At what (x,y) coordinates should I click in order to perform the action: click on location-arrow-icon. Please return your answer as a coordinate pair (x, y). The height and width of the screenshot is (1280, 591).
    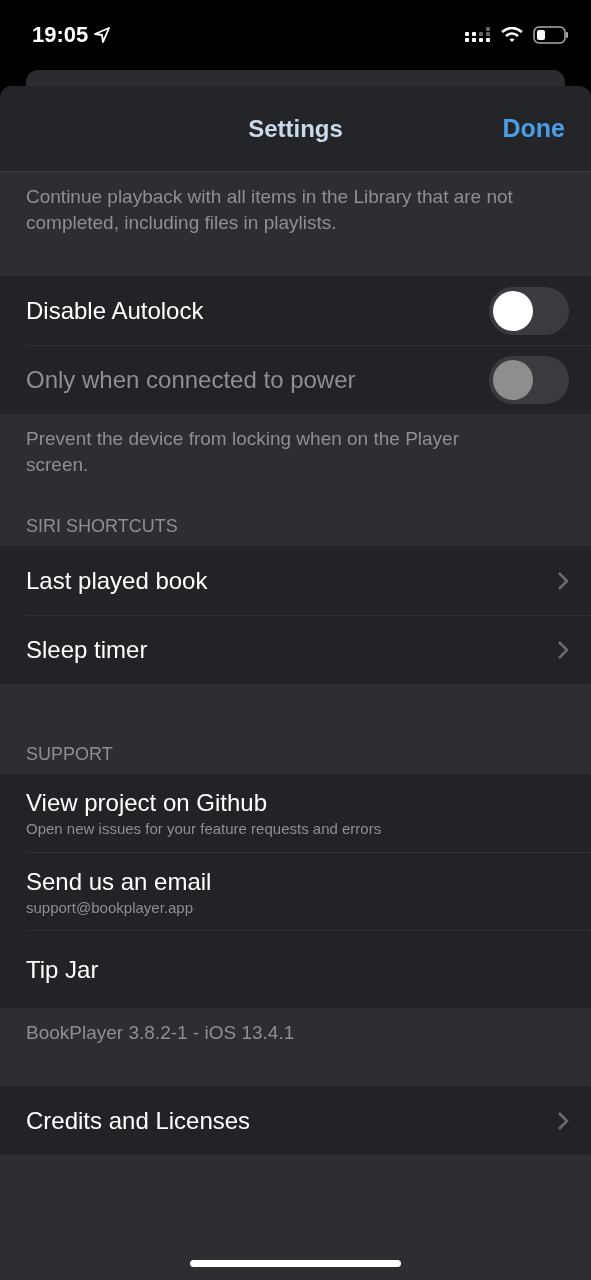
    Looking at the image, I should click on (102, 35).